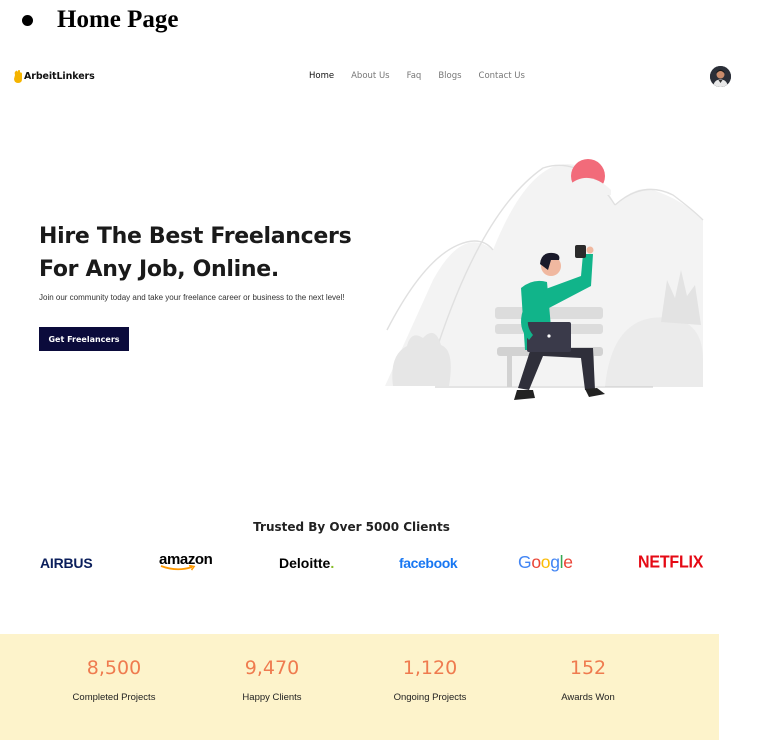 Image resolution: width=765 pixels, height=755 pixels. Describe the element at coordinates (449, 76) in the screenshot. I see `nav-link-blogs: Blogs` at that location.